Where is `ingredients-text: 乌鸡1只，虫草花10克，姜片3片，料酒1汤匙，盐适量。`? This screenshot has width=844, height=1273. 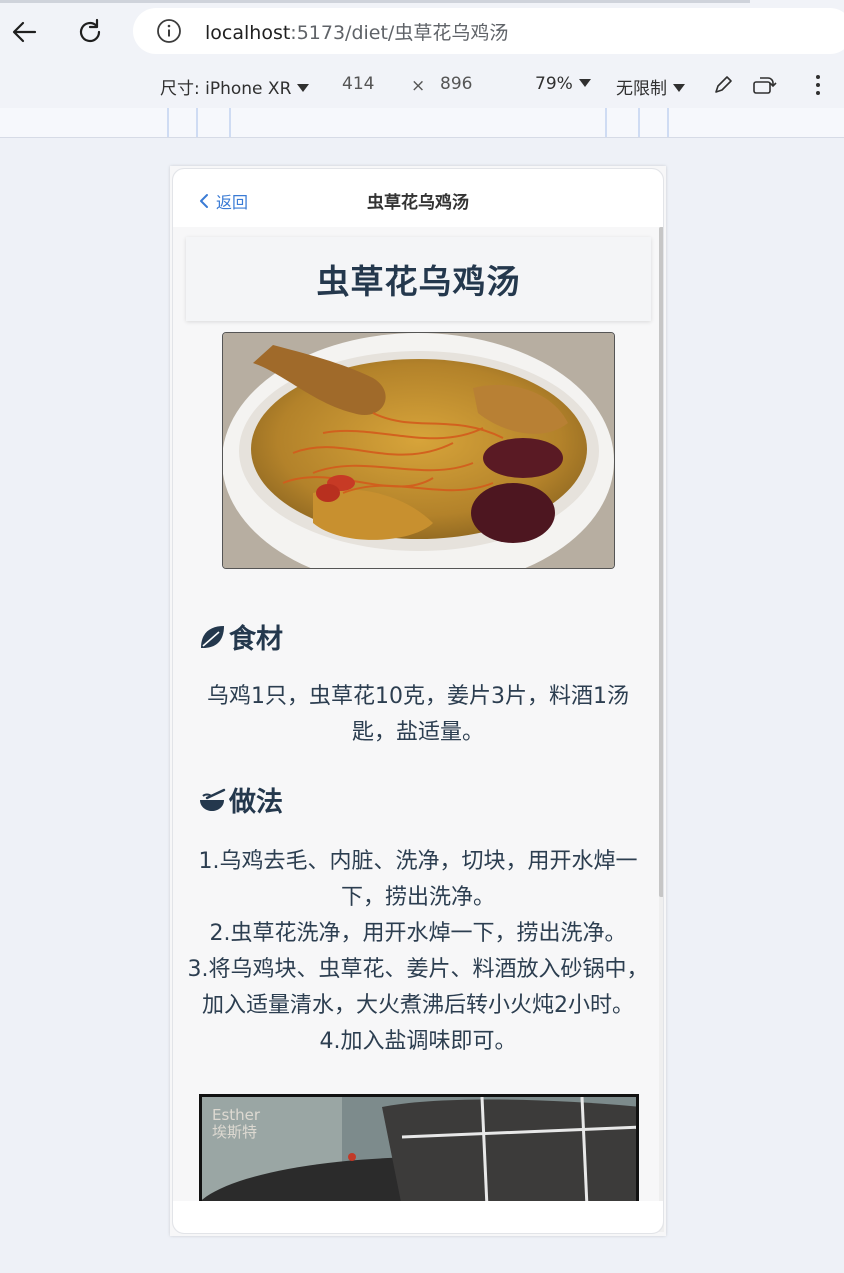 ingredients-text: 乌鸡1只，虫草花10克，姜片3片，料酒1汤匙，盐适量。 is located at coordinates (418, 714).